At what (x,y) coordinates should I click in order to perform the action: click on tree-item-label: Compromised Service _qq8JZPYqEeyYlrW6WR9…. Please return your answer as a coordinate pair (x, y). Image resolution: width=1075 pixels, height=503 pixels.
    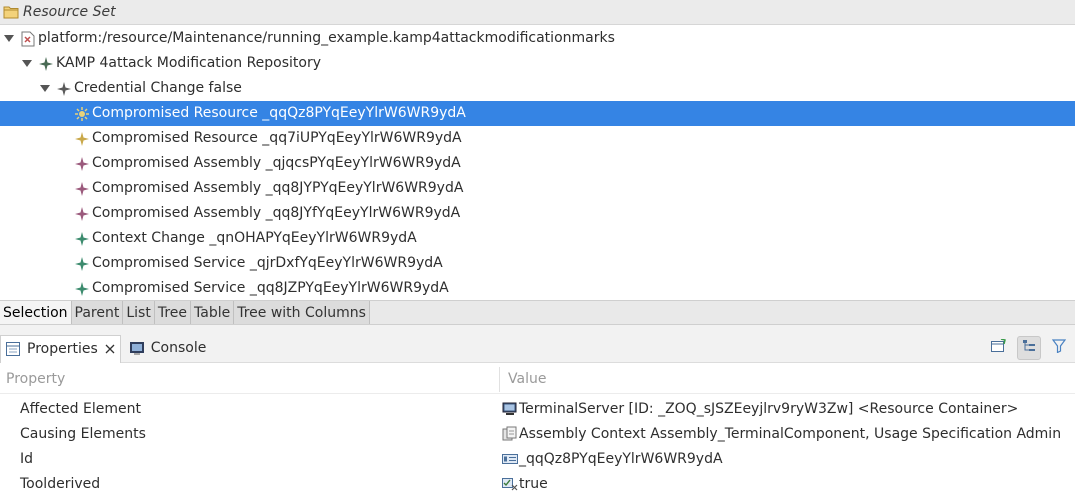
    Looking at the image, I should click on (270, 288).